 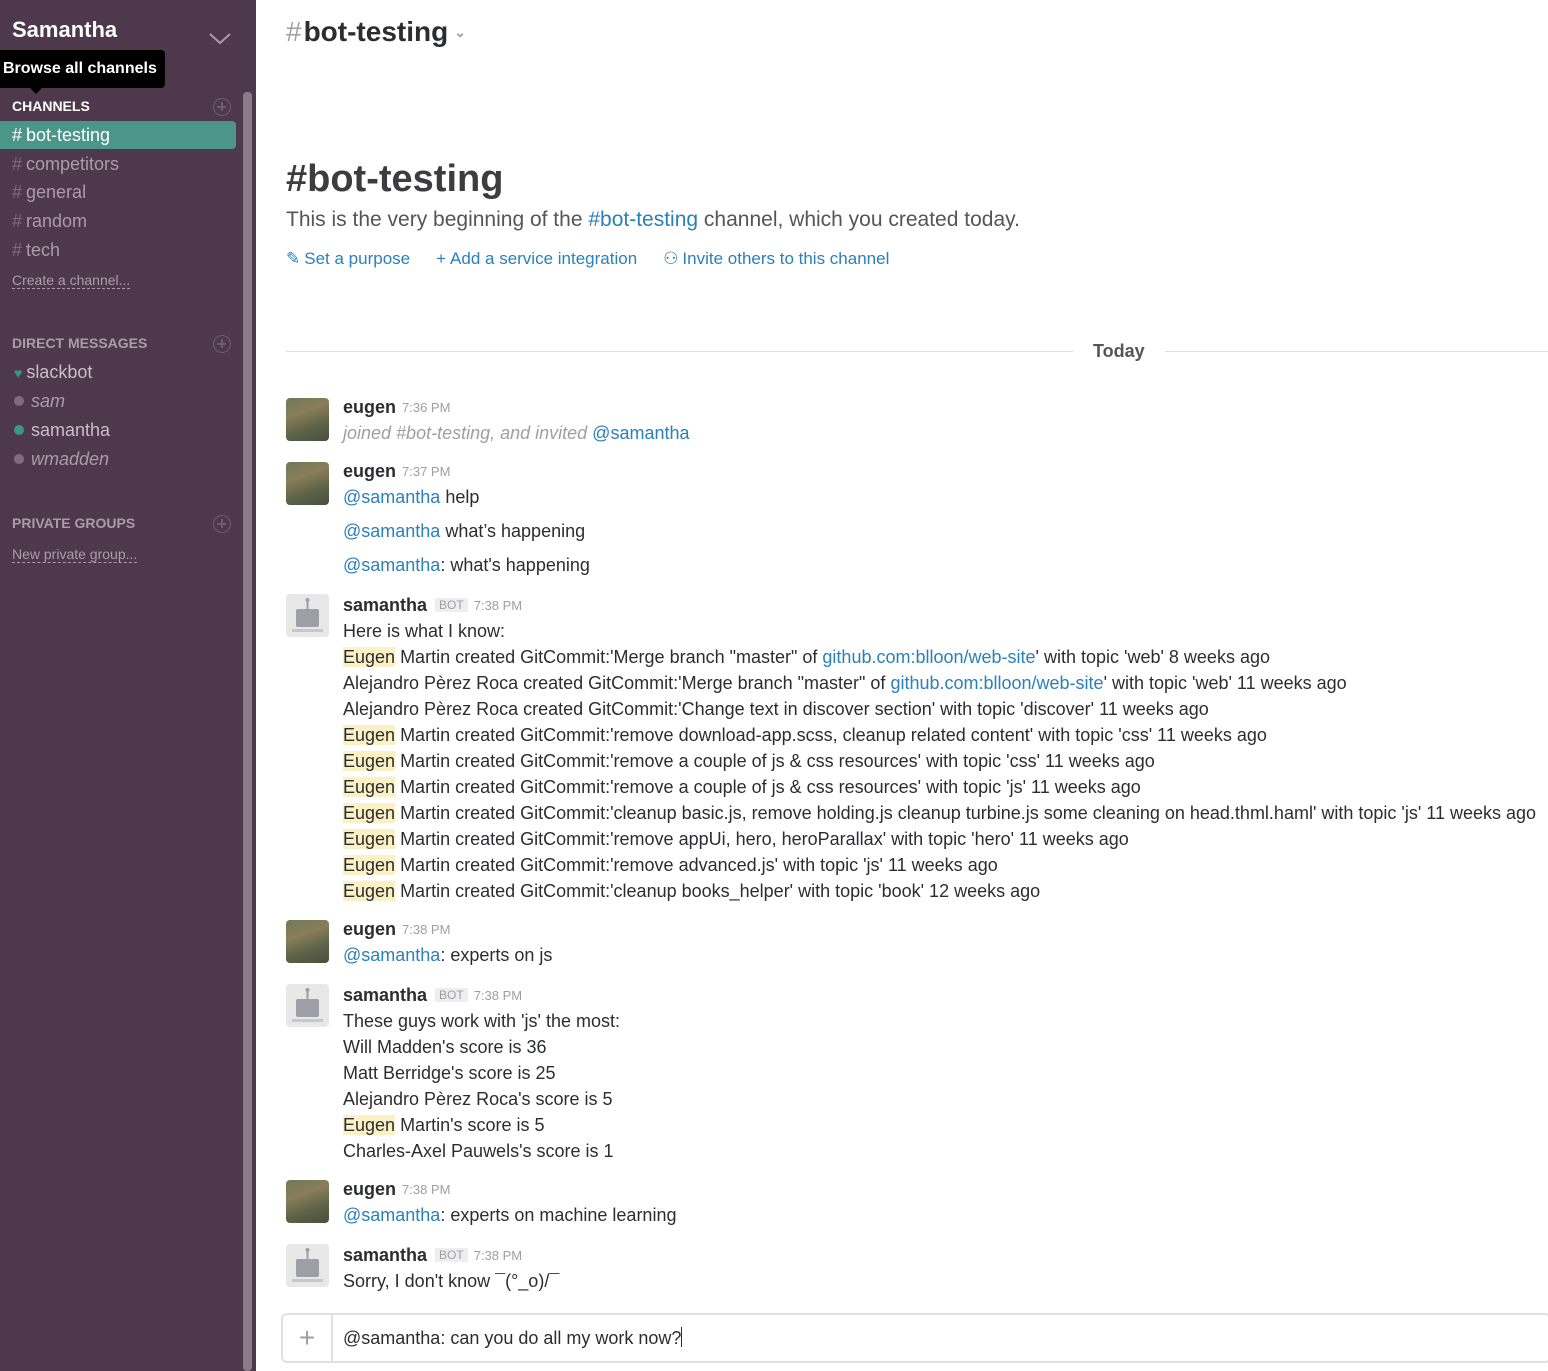 What do you see at coordinates (776, 259) in the screenshot?
I see `invite-others-link: ⚇ Invite others to this channel` at bounding box center [776, 259].